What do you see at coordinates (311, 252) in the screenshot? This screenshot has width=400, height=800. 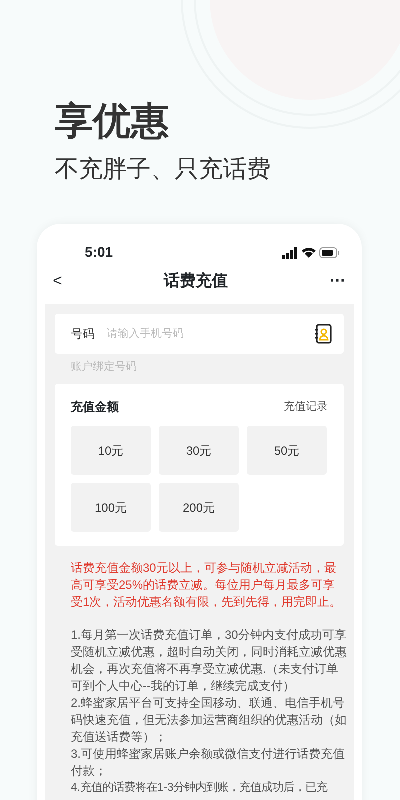 I see `status-icons-drawing` at bounding box center [311, 252].